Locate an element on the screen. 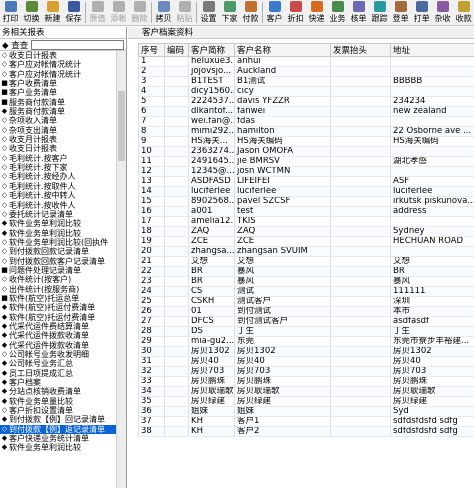 The height and width of the screenshot is (488, 474). table-cell: 湖北孝感 is located at coordinates (432, 161).